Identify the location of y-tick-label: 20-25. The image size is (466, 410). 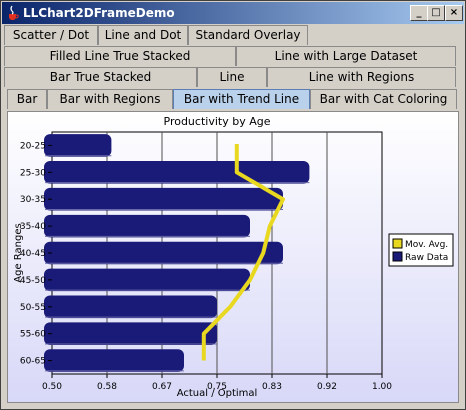
(33, 146).